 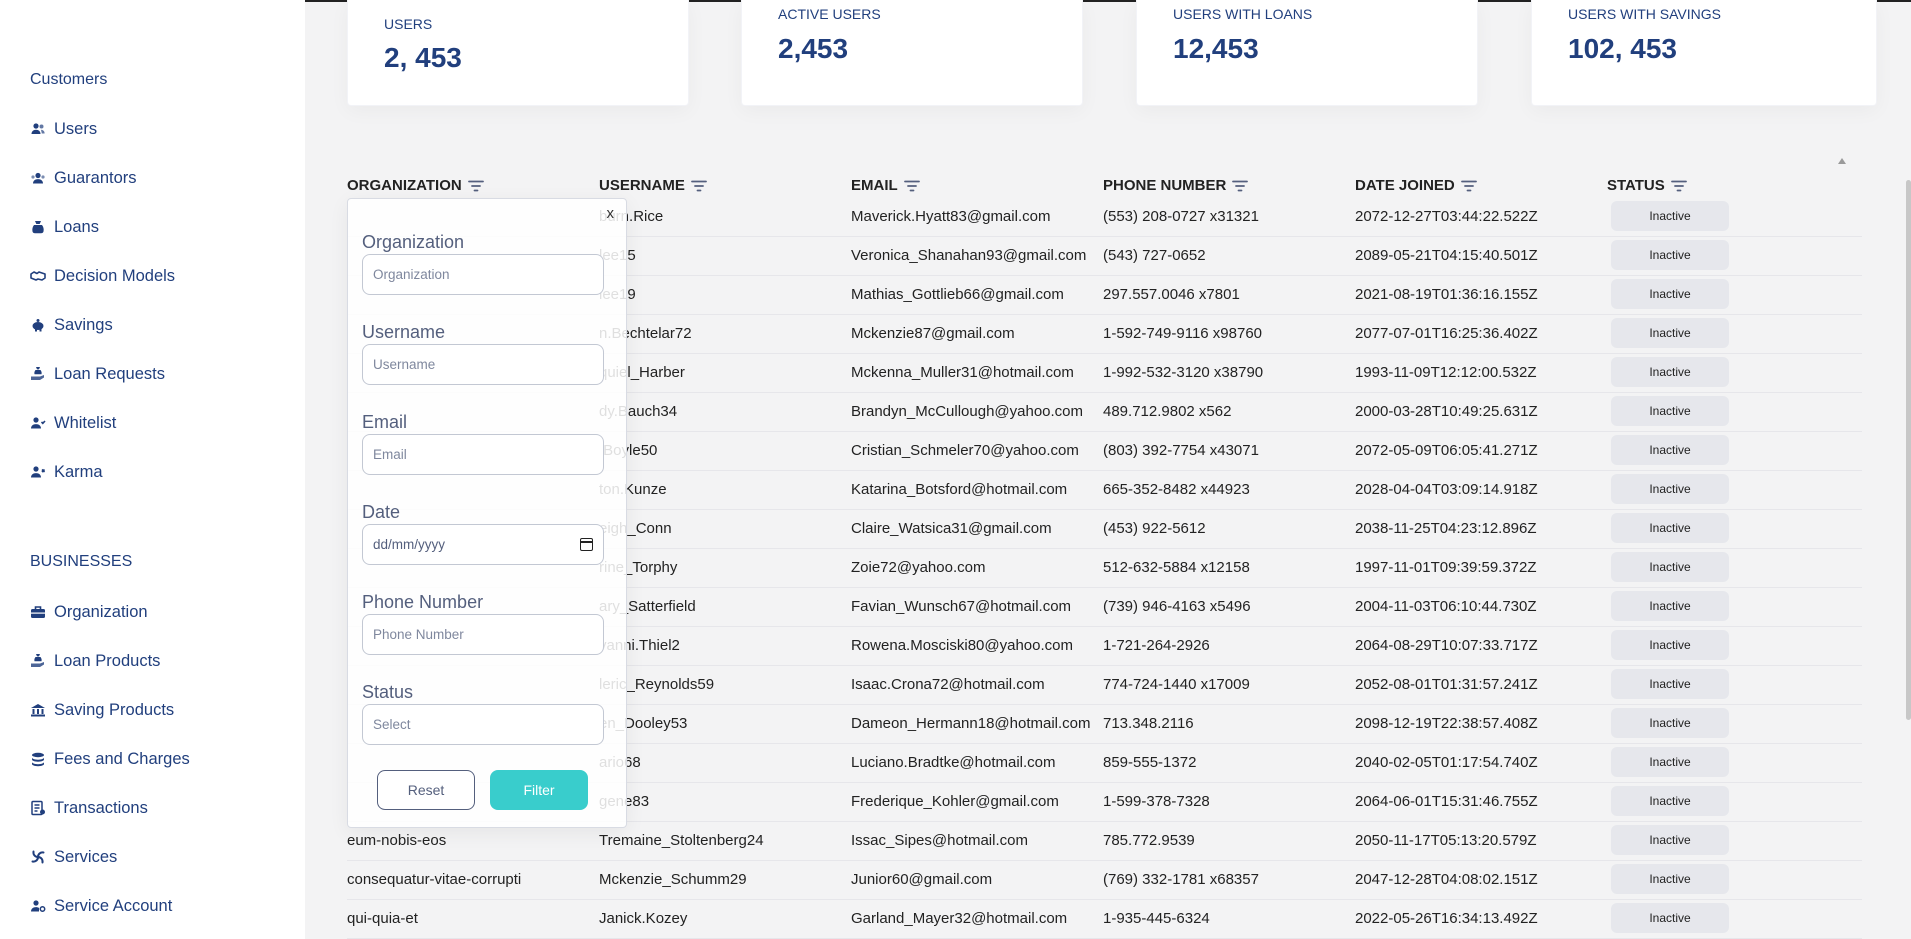 What do you see at coordinates (1644, 14) in the screenshot?
I see `stat-label: USERS WITH SAVINGS` at bounding box center [1644, 14].